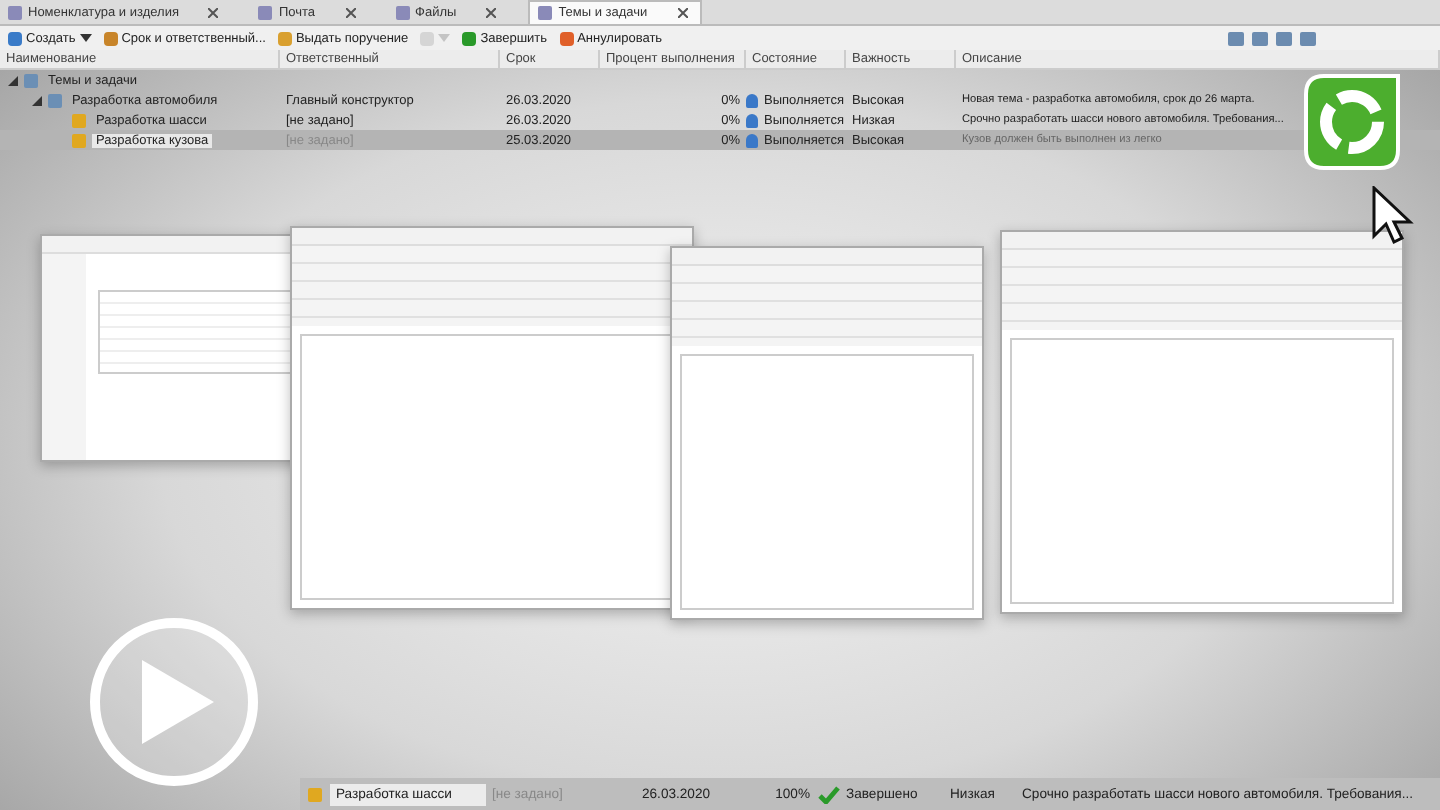 The width and height of the screenshot is (1440, 810). What do you see at coordinates (85, 38) in the screenshot?
I see `caret-icon` at bounding box center [85, 38].